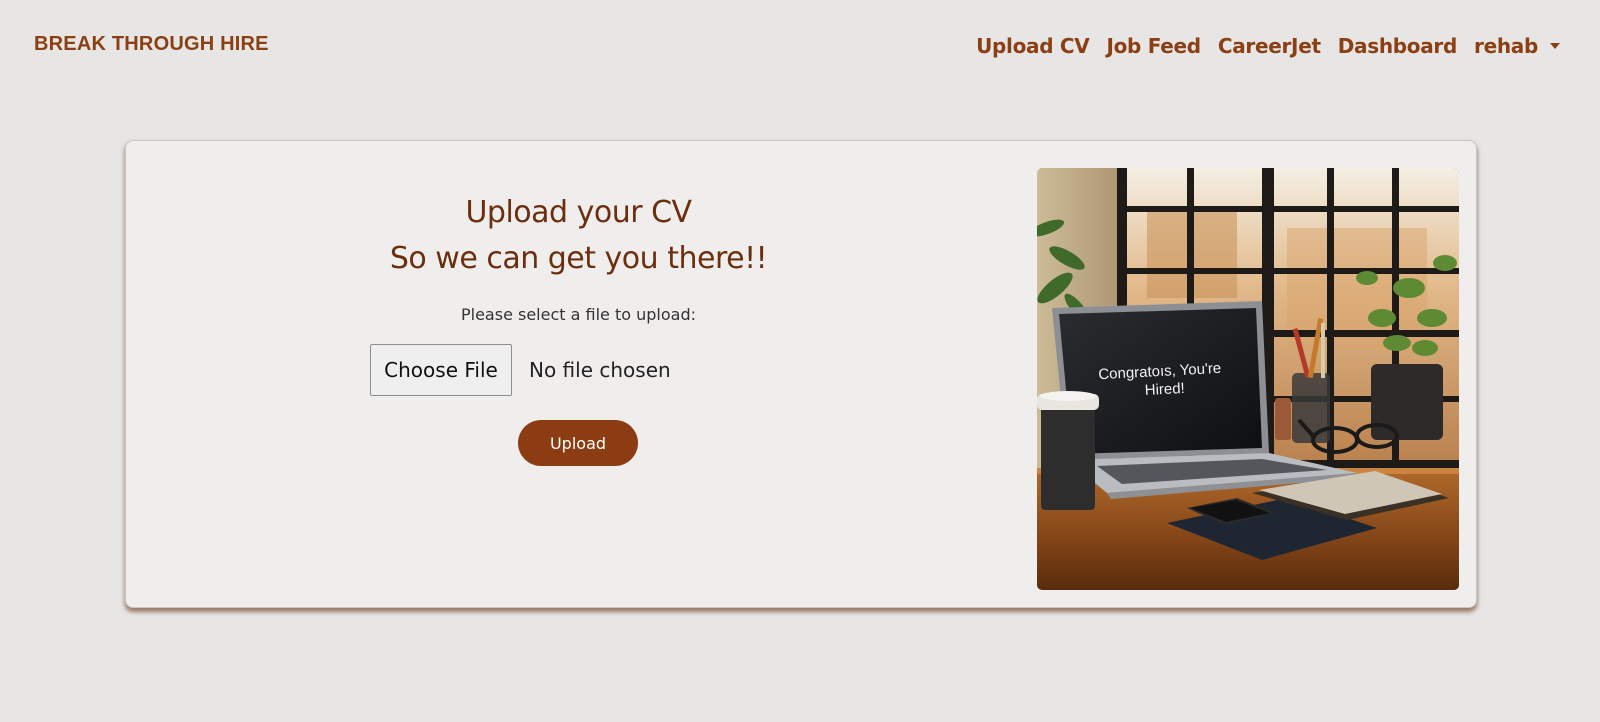  Describe the element at coordinates (1164, 389) in the screenshot. I see `laptop-screen-line2: Hired!` at that location.